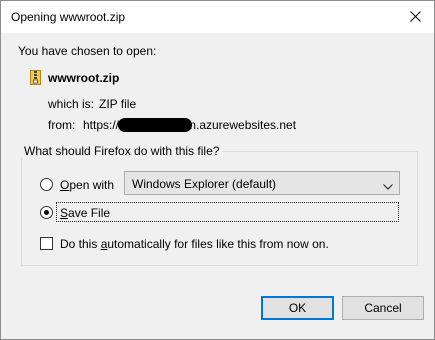 This screenshot has width=435, height=340. What do you see at coordinates (118, 104) in the screenshot?
I see `file-type: ZIP file` at bounding box center [118, 104].